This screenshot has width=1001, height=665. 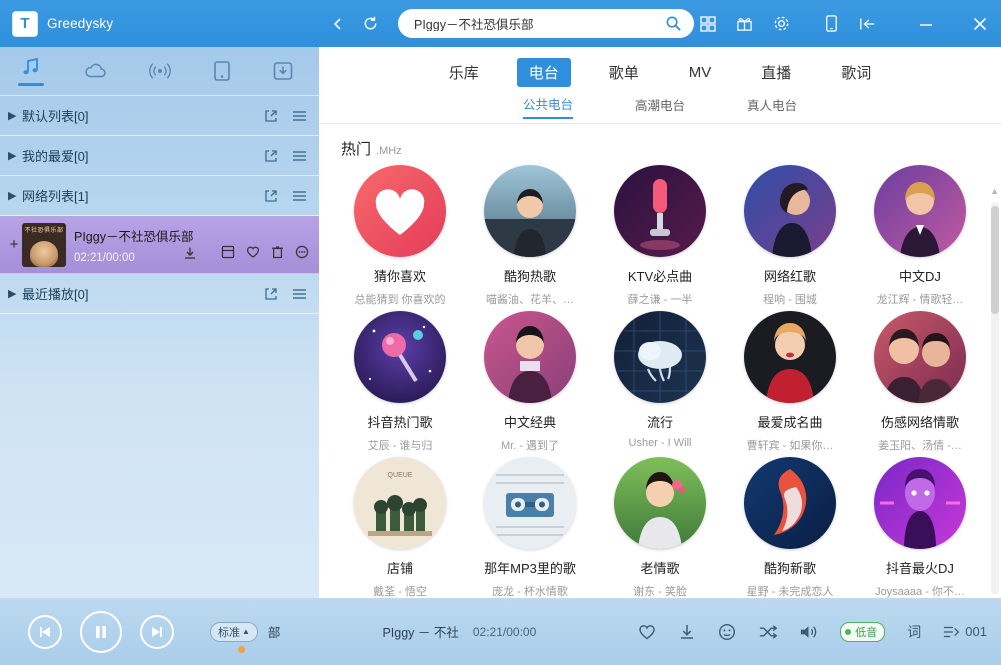 I want to click on sidebar-list-recent: ▶ 最近播放[0], so click(x=159, y=294).